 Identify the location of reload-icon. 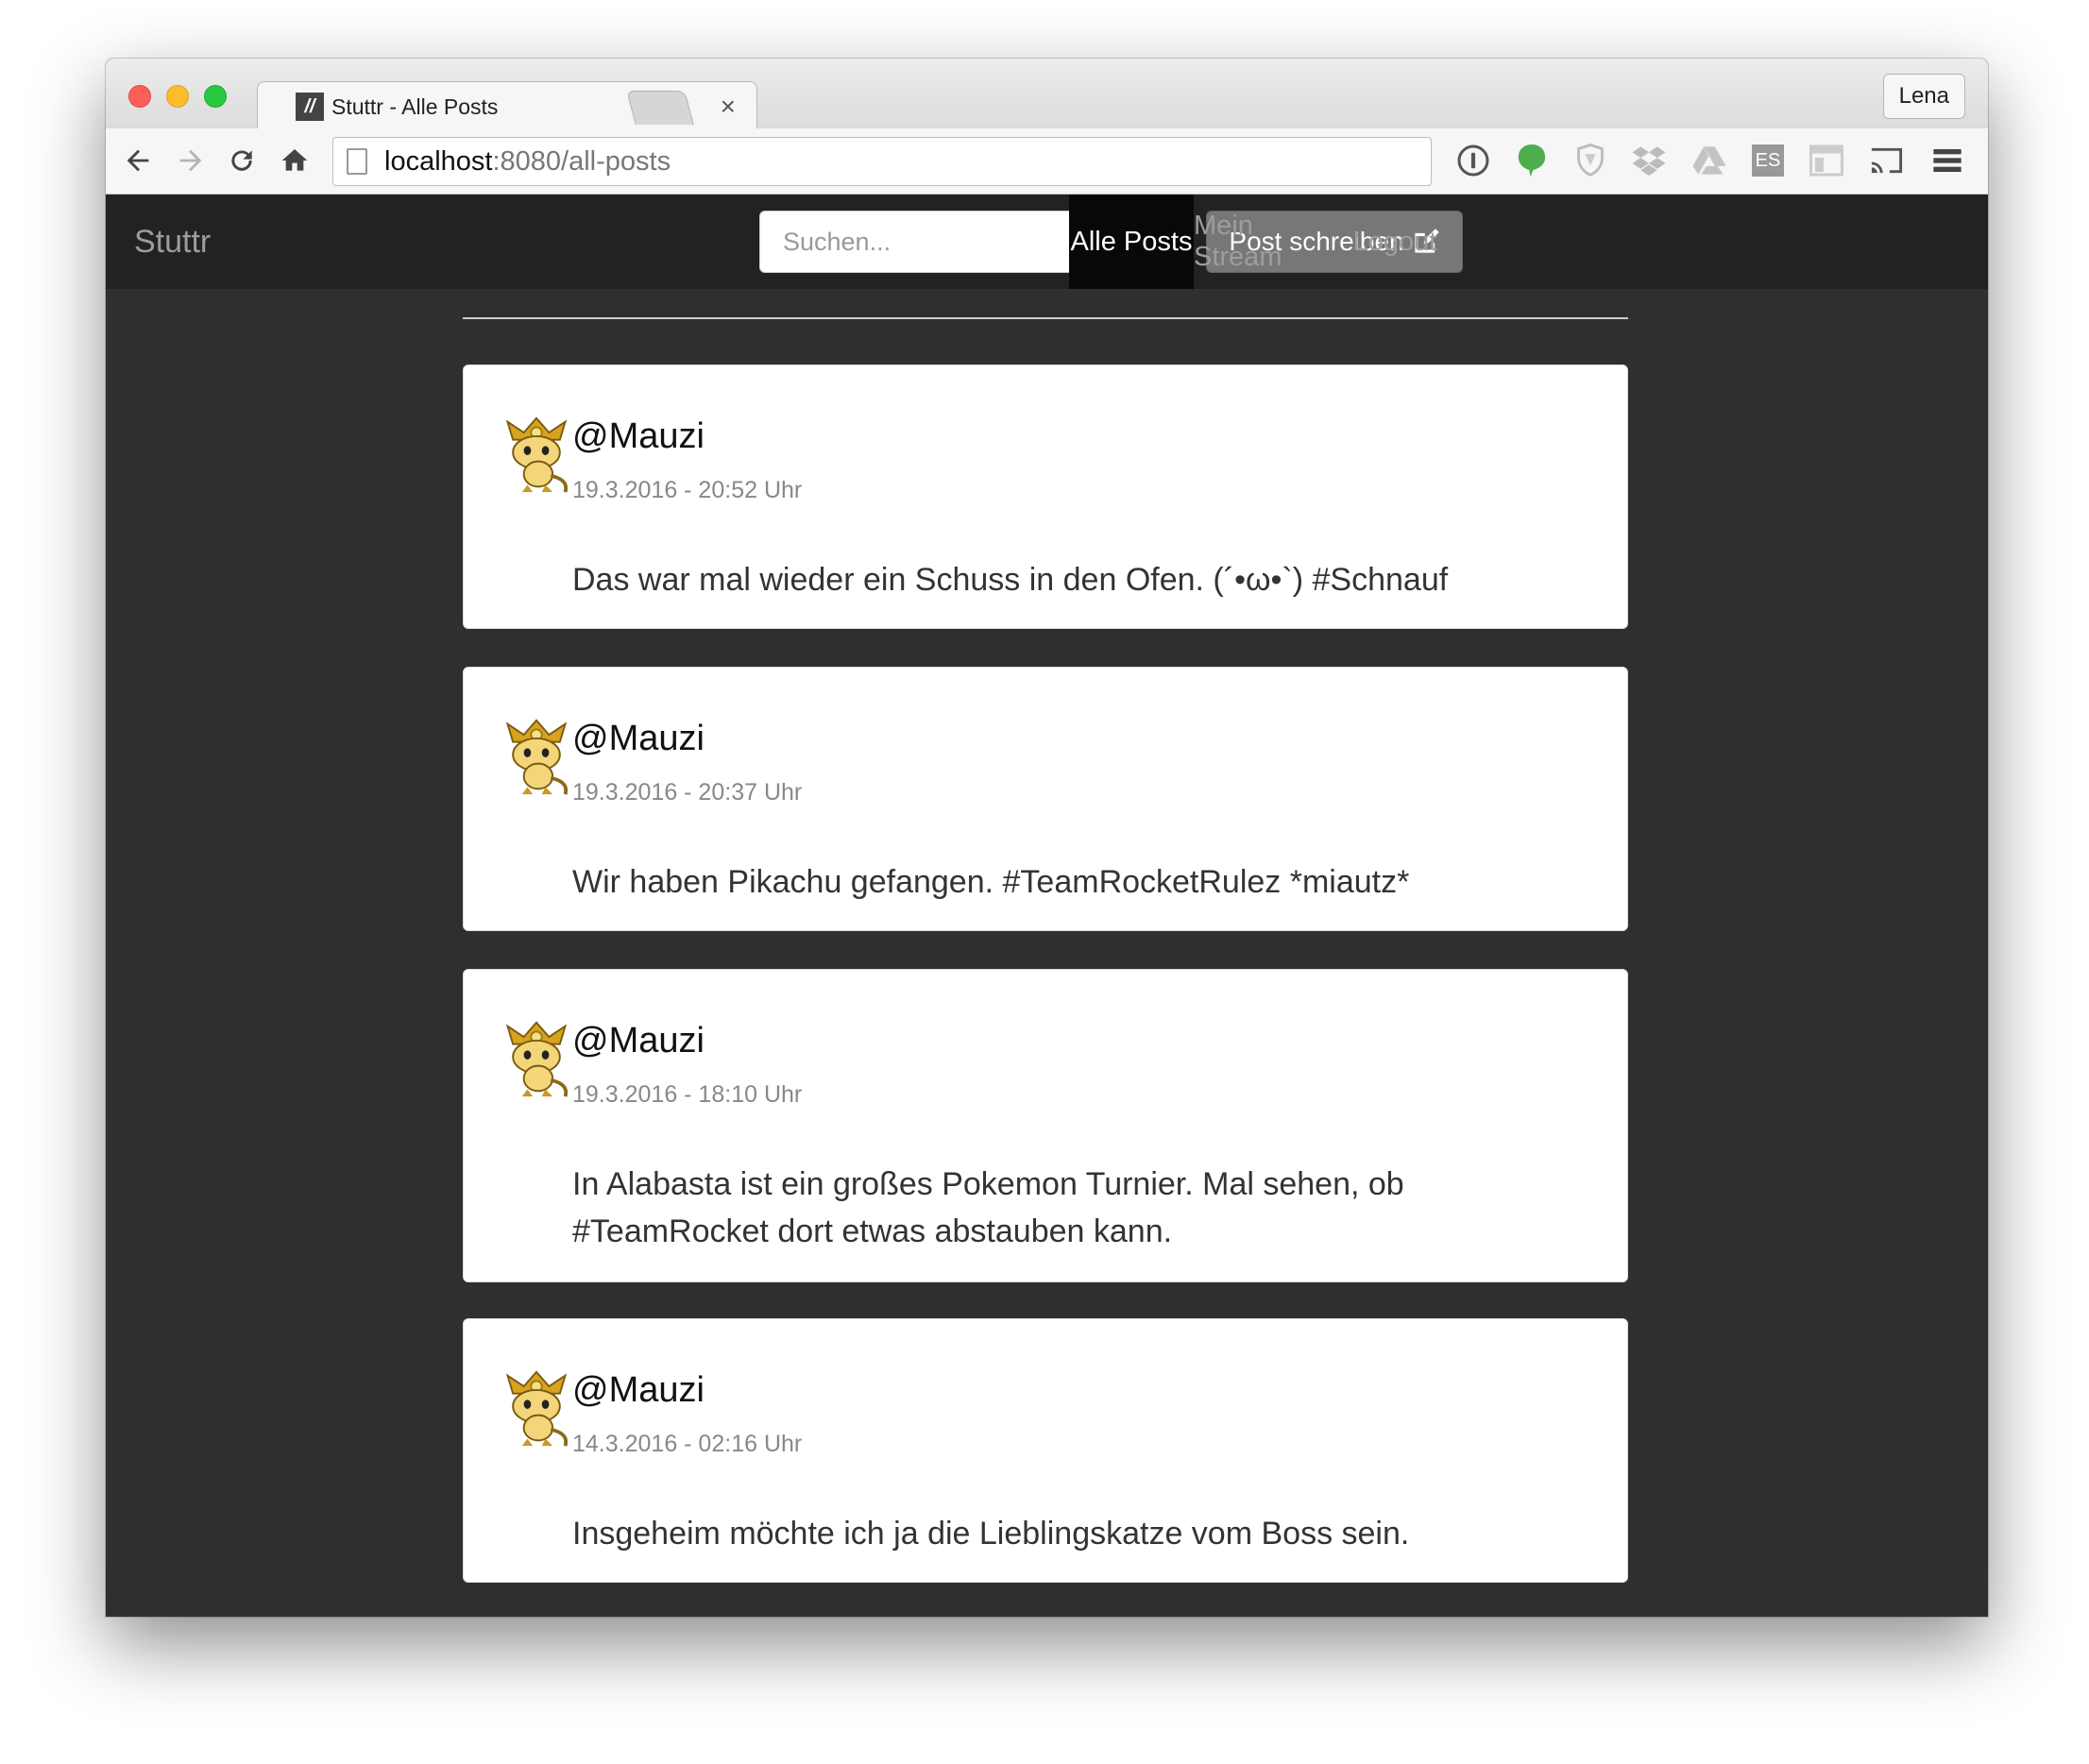
(242, 160).